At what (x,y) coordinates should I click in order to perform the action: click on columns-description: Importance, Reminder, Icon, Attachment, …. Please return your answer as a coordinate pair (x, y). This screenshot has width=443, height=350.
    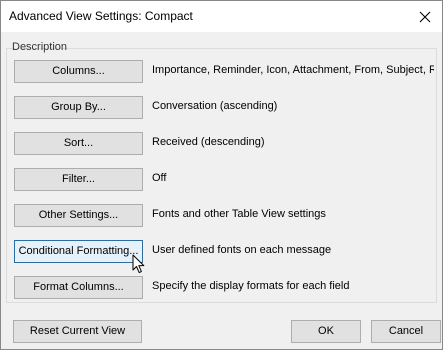
    Looking at the image, I should click on (293, 70).